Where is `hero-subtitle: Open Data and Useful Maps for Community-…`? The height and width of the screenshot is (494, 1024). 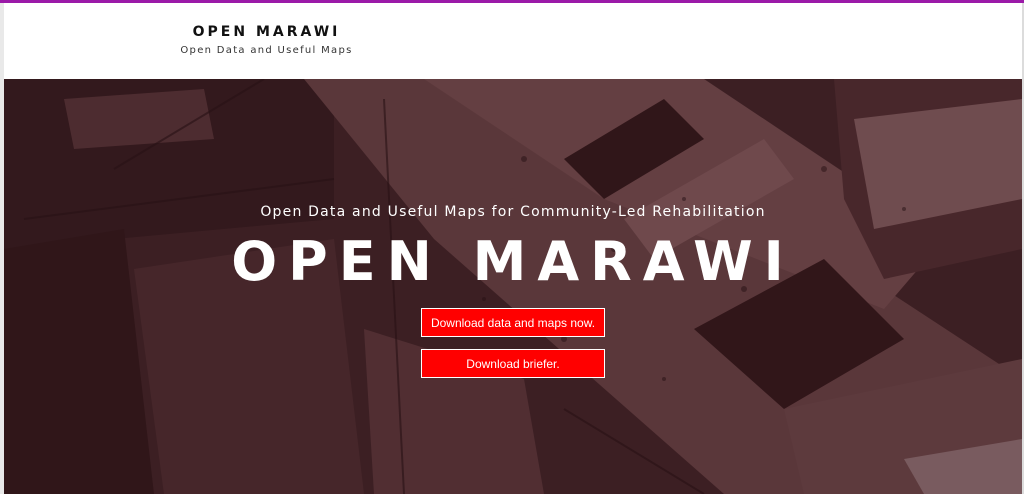 hero-subtitle: Open Data and Useful Maps for Community-… is located at coordinates (513, 212).